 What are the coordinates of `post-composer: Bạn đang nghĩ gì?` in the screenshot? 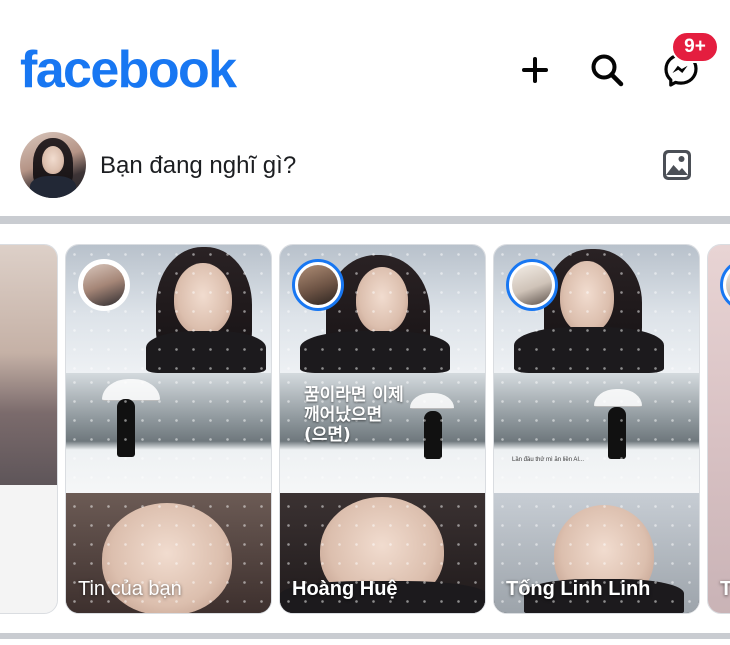 It's located at (365, 172).